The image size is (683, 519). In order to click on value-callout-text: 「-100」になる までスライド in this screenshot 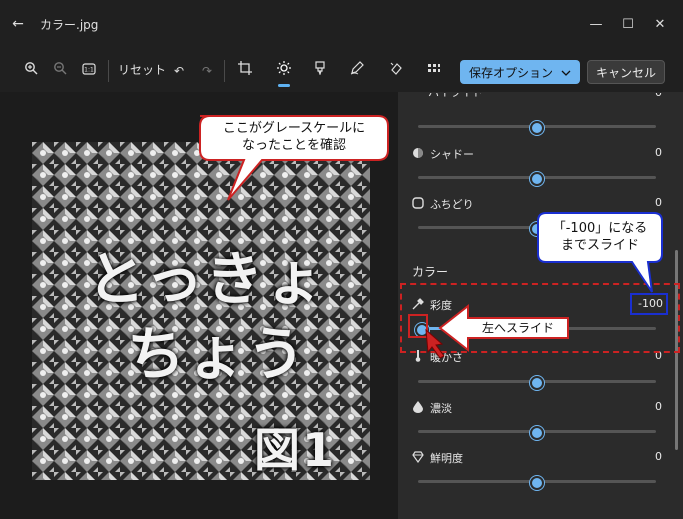, I will do `click(600, 237)`.